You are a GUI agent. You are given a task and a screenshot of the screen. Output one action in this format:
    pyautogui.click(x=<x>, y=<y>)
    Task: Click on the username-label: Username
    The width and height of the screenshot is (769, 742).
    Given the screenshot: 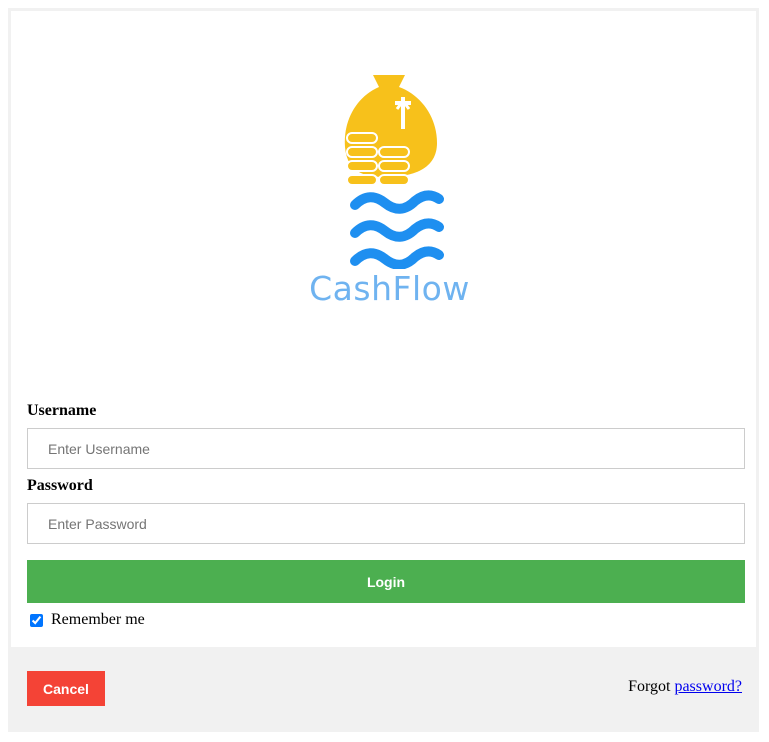 What is the action you would take?
    pyautogui.click(x=62, y=410)
    